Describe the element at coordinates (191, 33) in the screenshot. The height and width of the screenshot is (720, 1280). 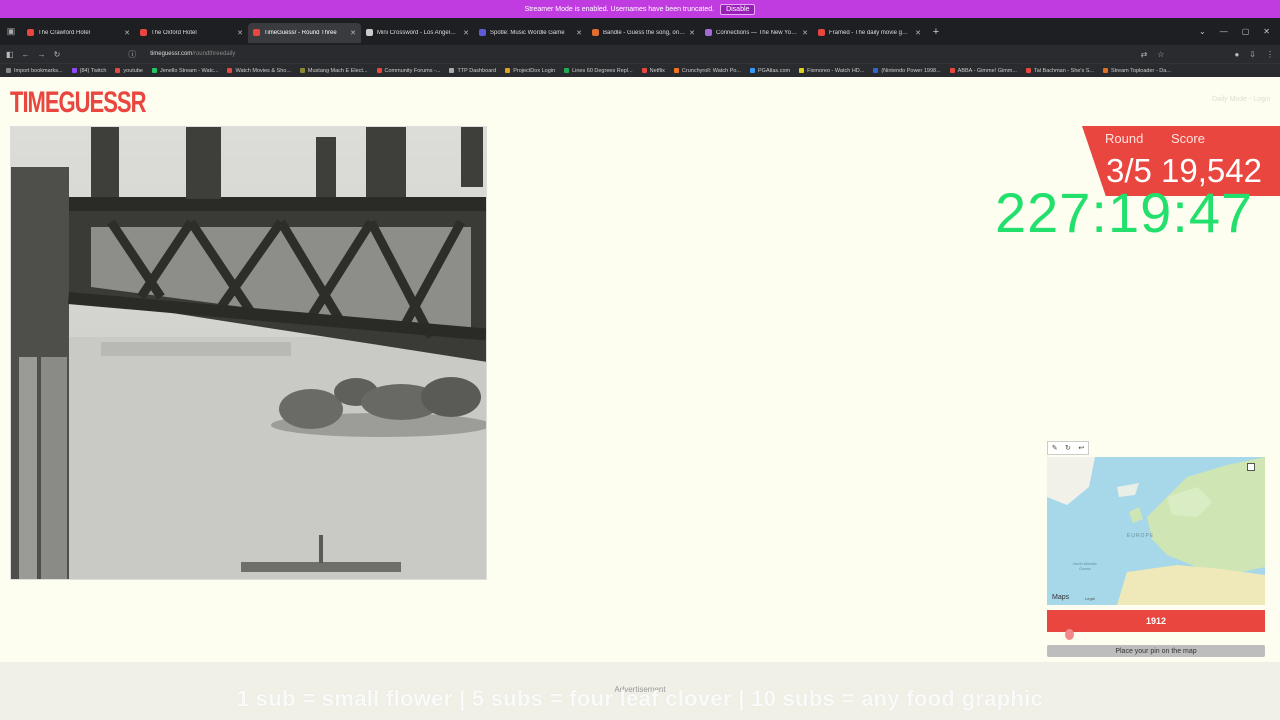
I see `tab-1: The Oxford Hotel ✕` at that location.